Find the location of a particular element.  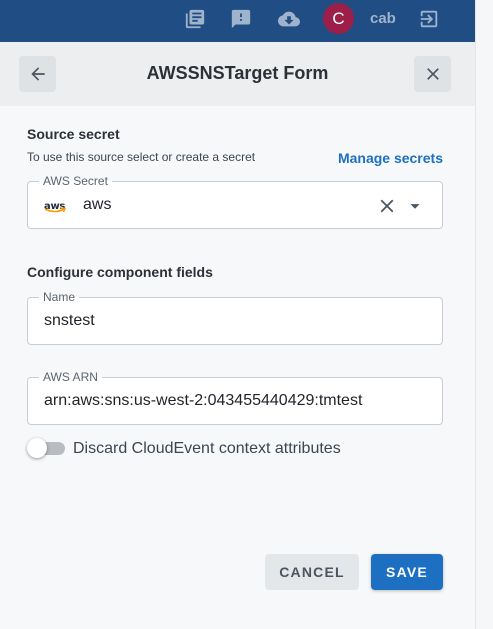

avatar-initial: C is located at coordinates (338, 18).